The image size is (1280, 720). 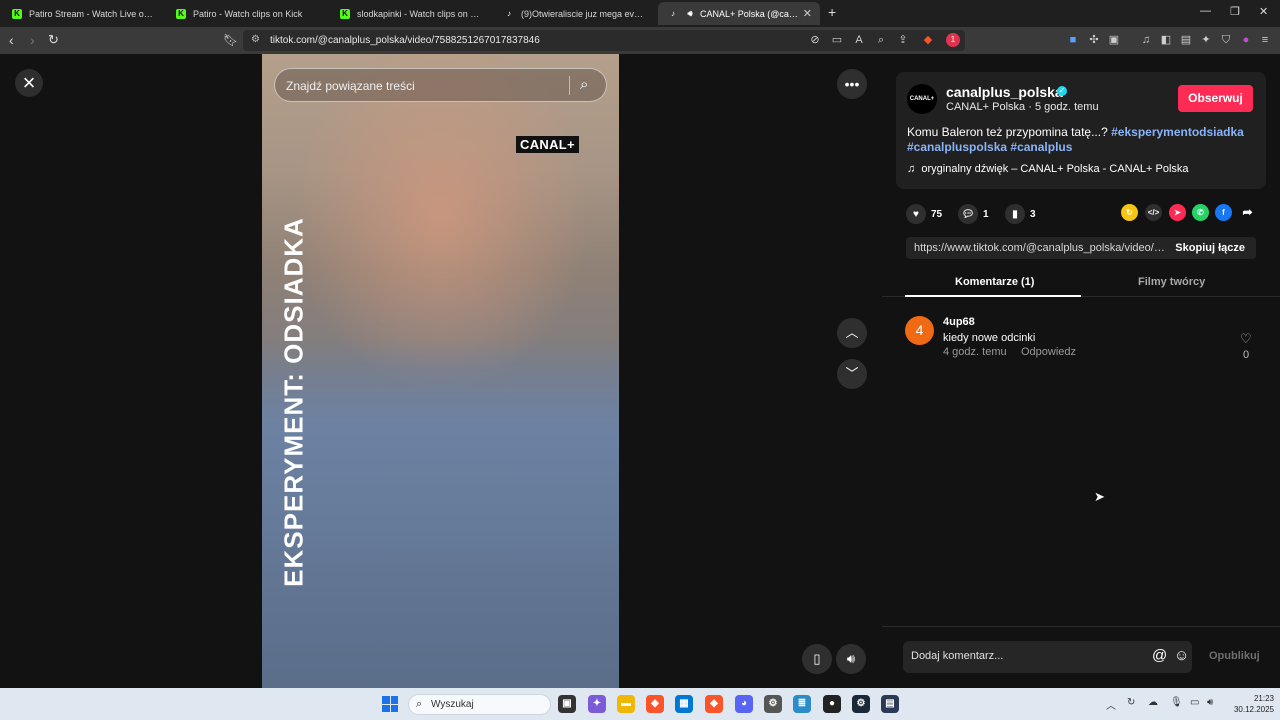 What do you see at coordinates (230, 40) in the screenshot?
I see `bookmark-icon: 🔖︎` at bounding box center [230, 40].